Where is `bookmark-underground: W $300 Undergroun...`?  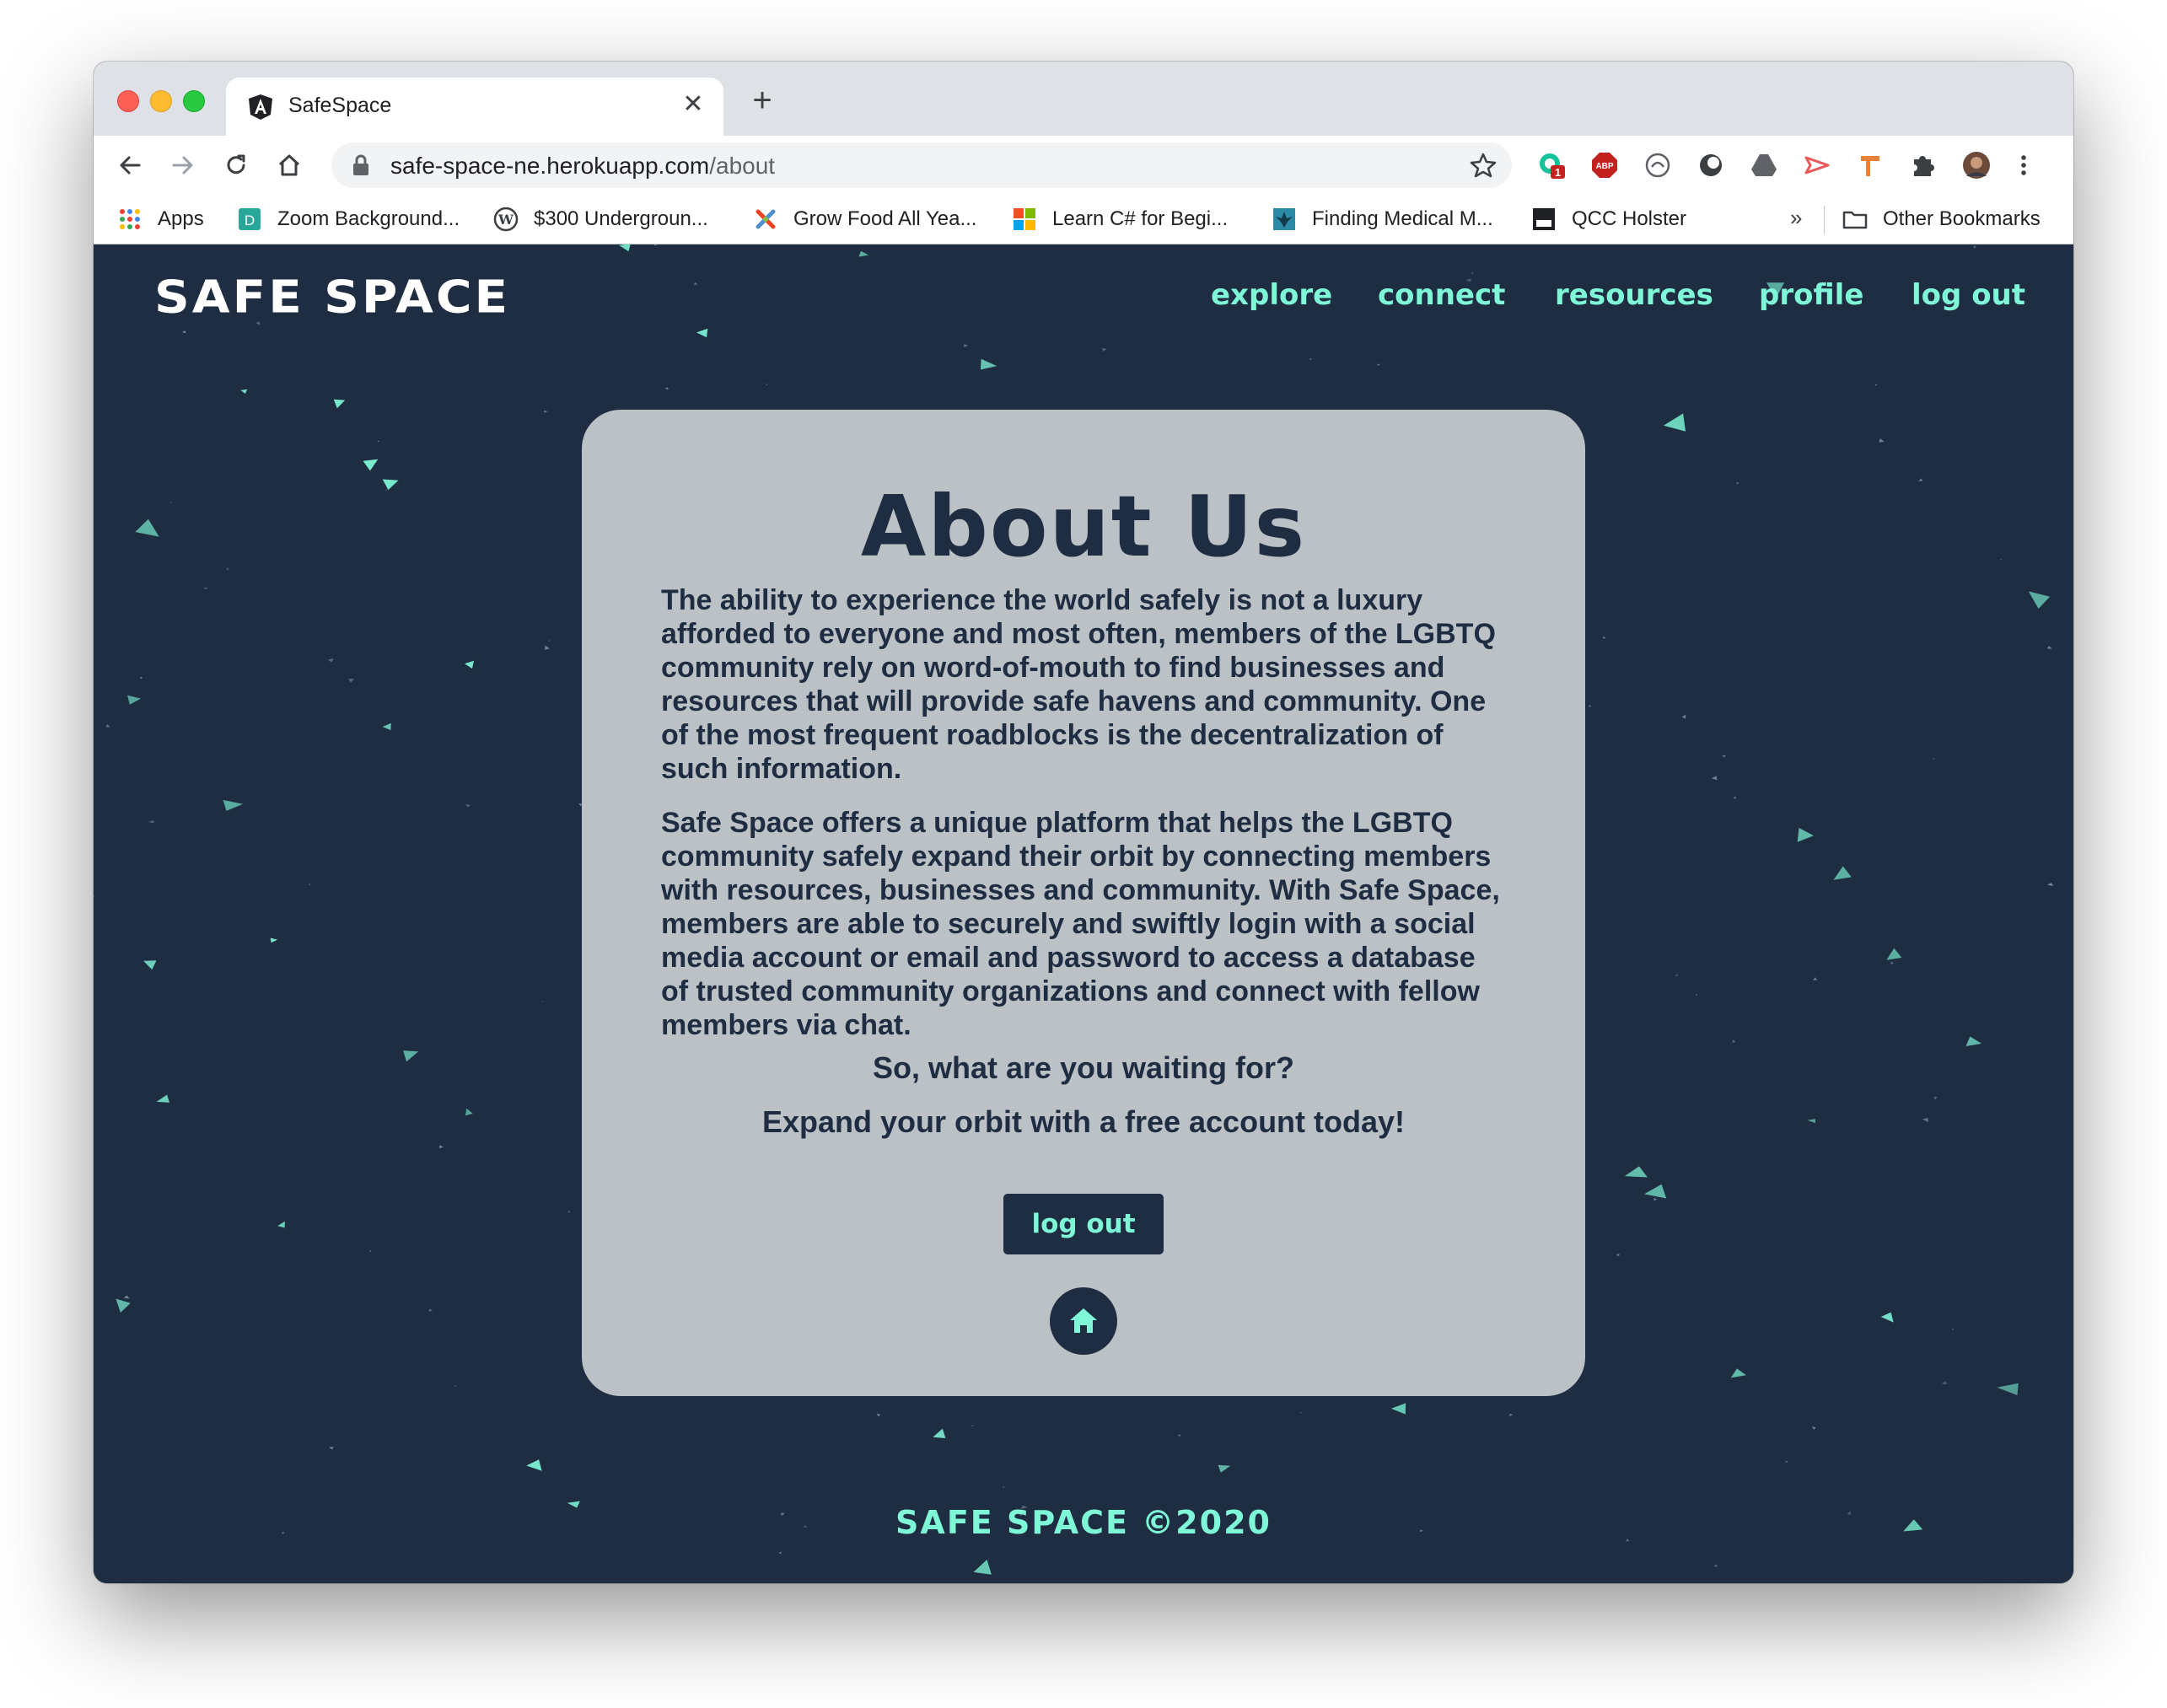 bookmark-underground: W $300 Undergroun... is located at coordinates (600, 219).